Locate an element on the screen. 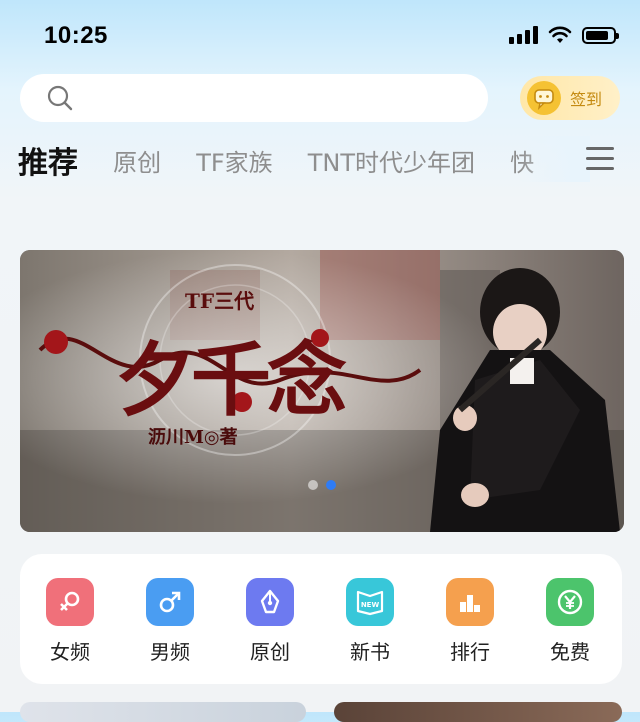 Image resolution: width=640 pixels, height=722 pixels. quick-nav-male: 男频 is located at coordinates (170, 621).